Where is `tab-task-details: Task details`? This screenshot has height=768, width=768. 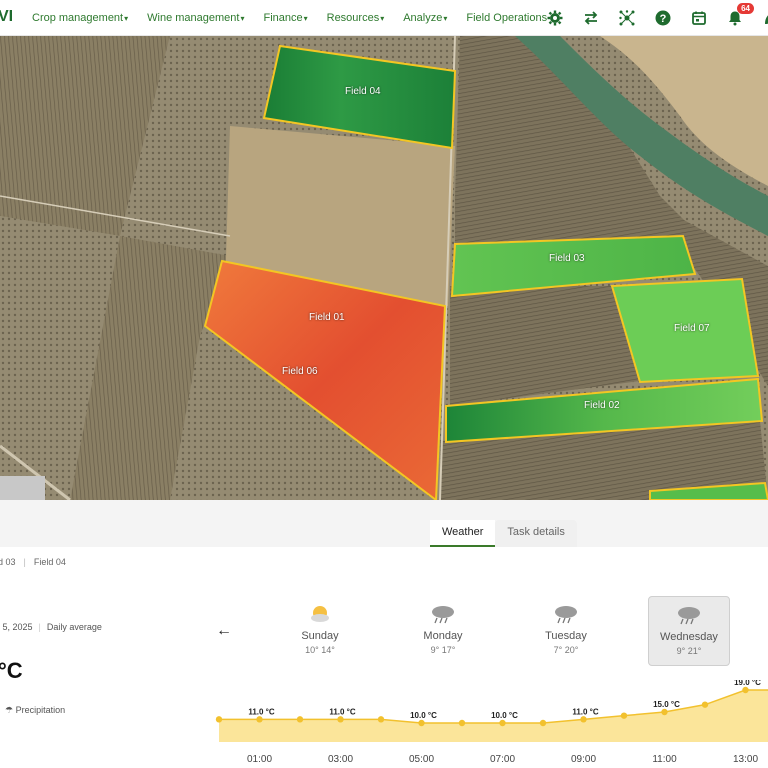 tab-task-details: Task details is located at coordinates (536, 533).